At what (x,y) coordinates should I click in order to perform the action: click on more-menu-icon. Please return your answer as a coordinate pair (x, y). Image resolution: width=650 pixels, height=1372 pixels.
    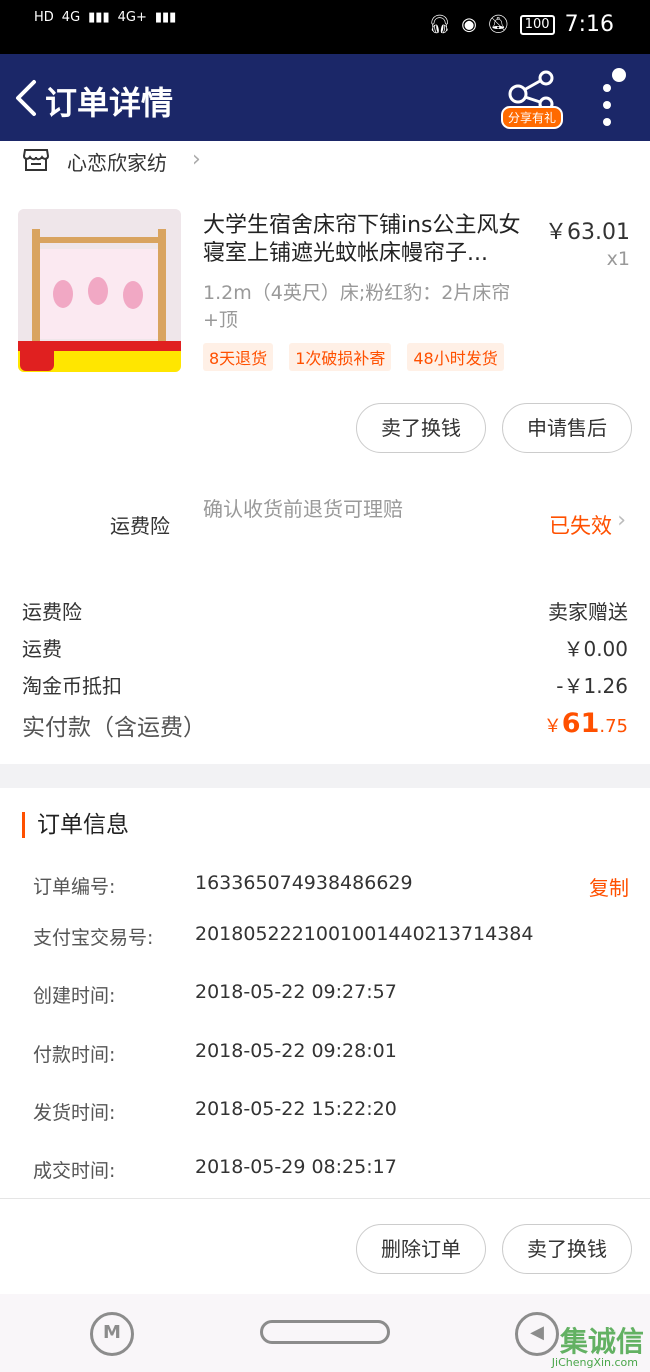
    Looking at the image, I should click on (607, 105).